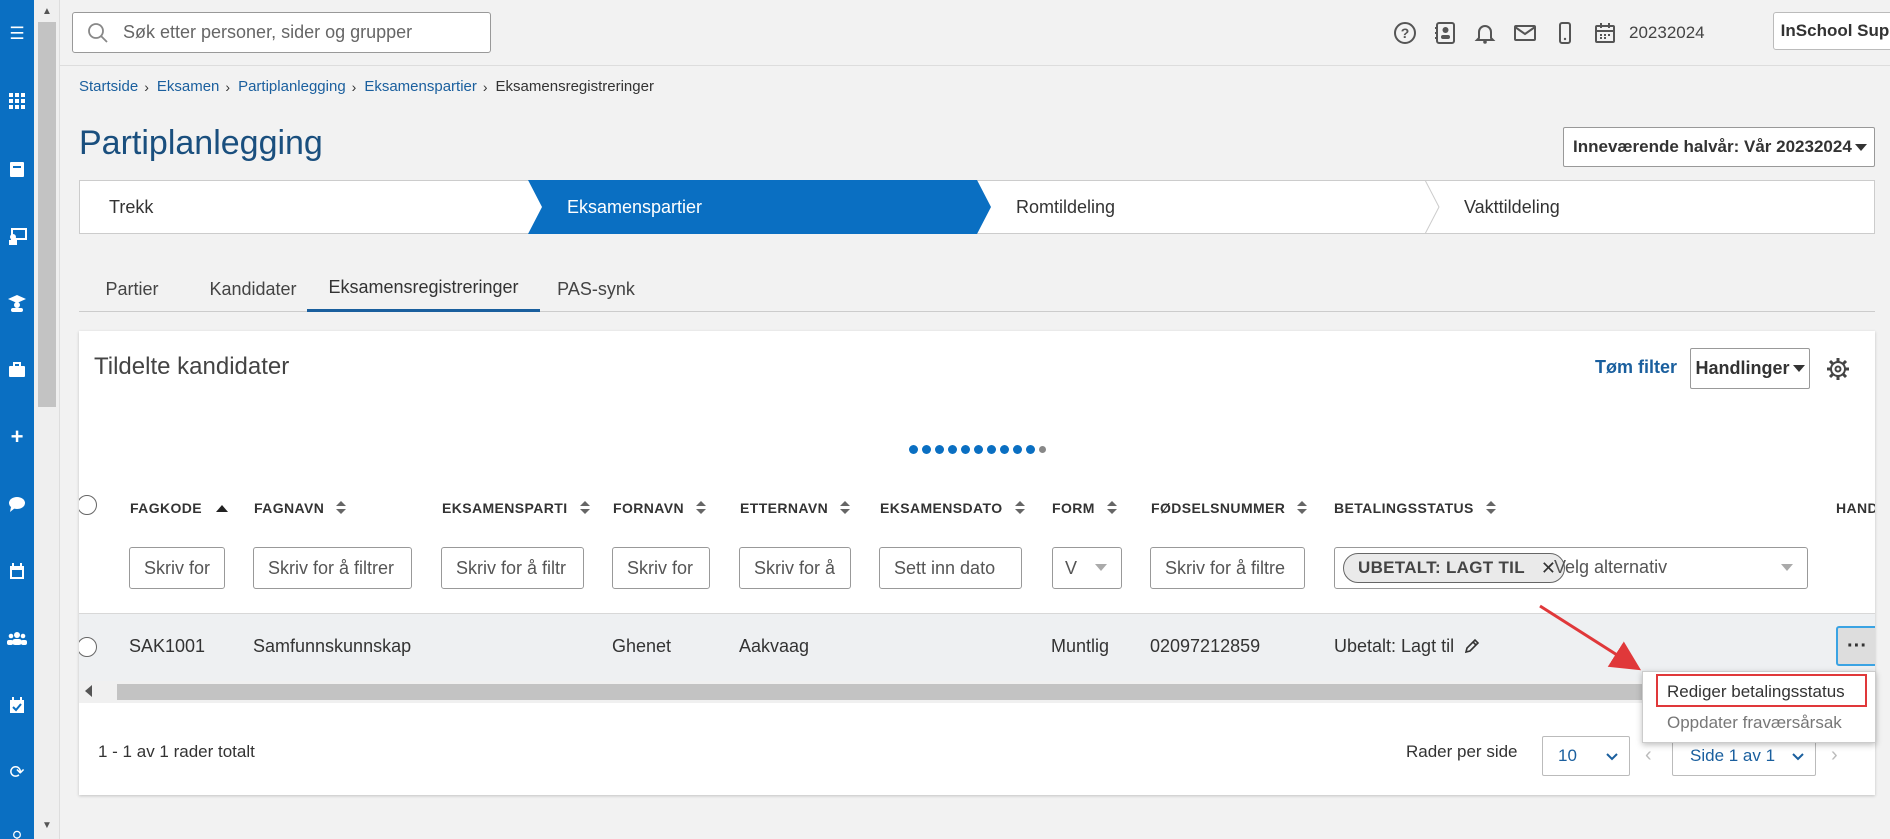 The height and width of the screenshot is (839, 1890). I want to click on cell-form: Muntlig, so click(1080, 646).